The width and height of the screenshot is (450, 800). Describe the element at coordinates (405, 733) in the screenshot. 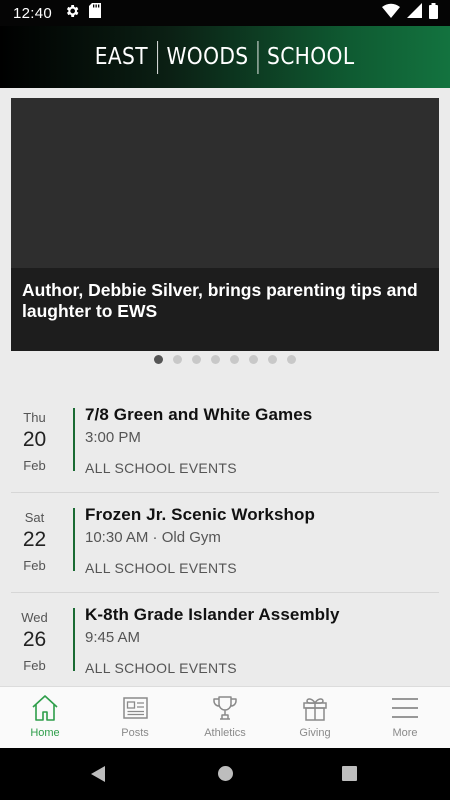

I see `nav-more-label: More` at that location.